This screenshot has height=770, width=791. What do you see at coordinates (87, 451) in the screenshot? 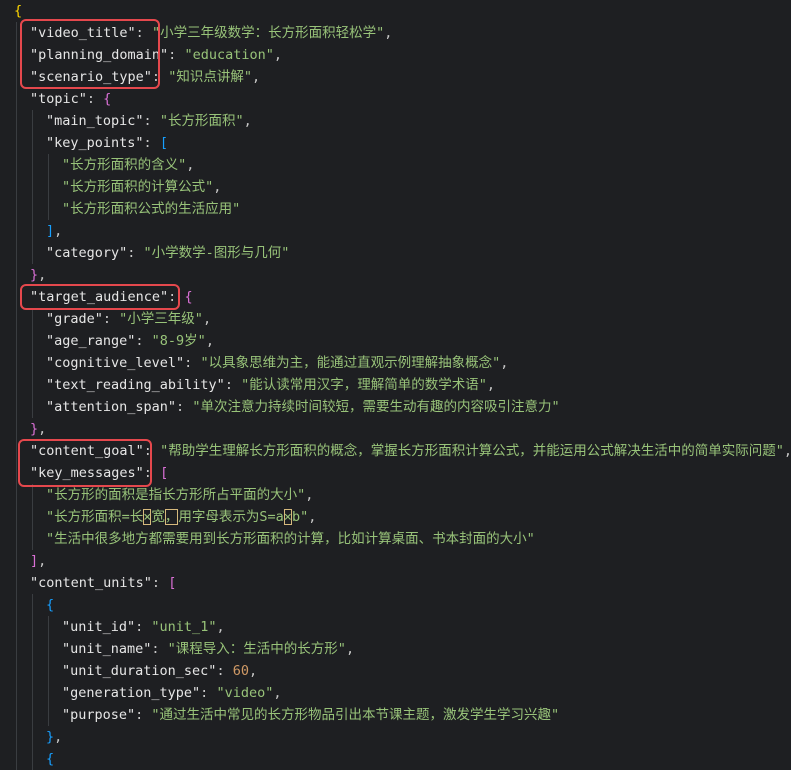
I see `json-key: "content_goal"` at bounding box center [87, 451].